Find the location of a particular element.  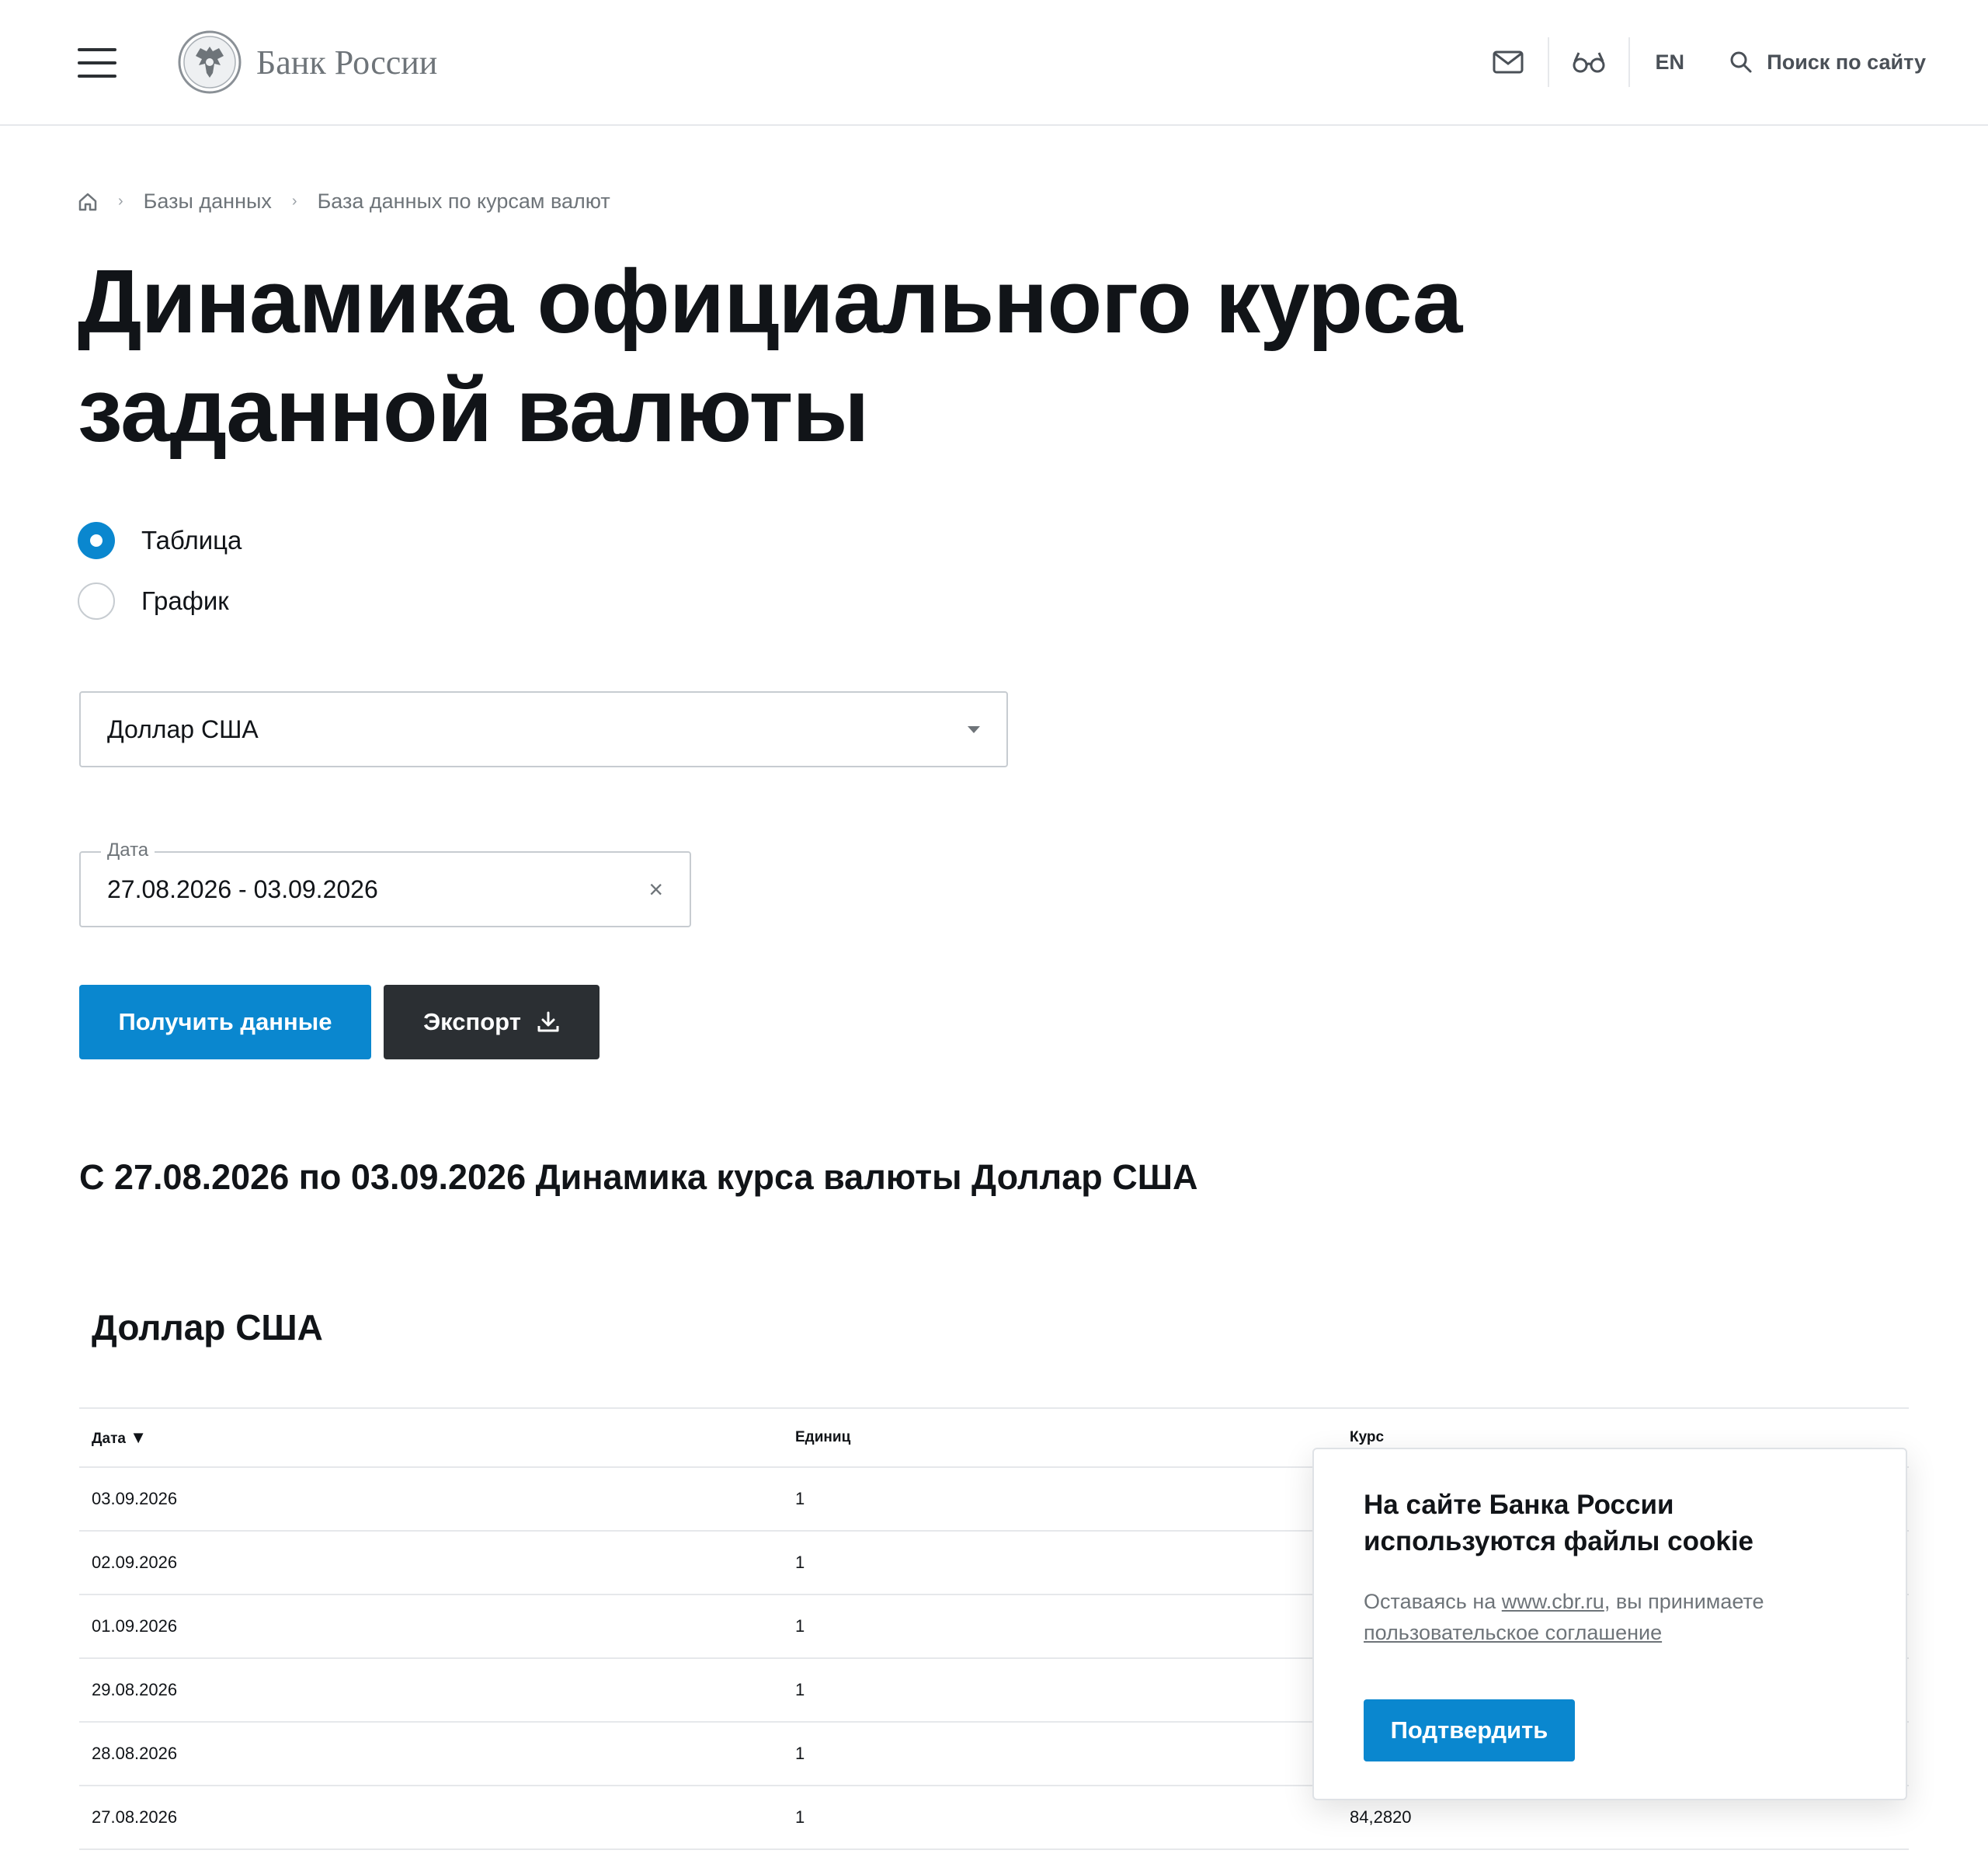

eagle-emblem-icon is located at coordinates (210, 62).